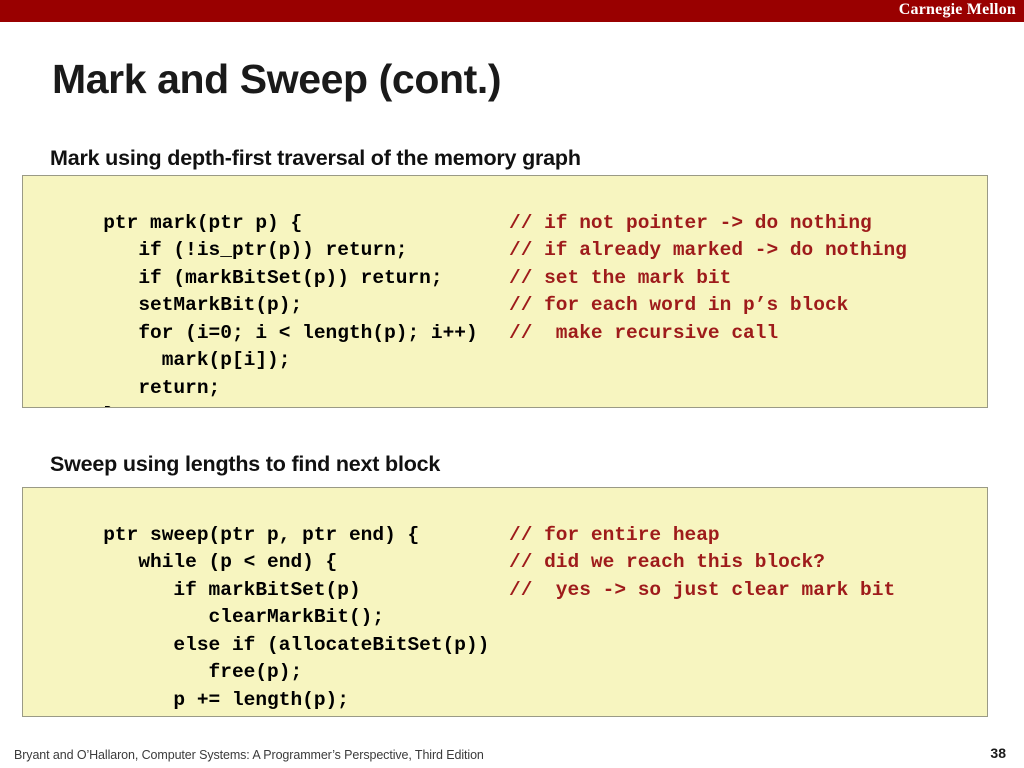 The width and height of the screenshot is (1024, 768). Describe the element at coordinates (690, 222) in the screenshot. I see `code-comment: // if not pointer -> do nothing` at that location.